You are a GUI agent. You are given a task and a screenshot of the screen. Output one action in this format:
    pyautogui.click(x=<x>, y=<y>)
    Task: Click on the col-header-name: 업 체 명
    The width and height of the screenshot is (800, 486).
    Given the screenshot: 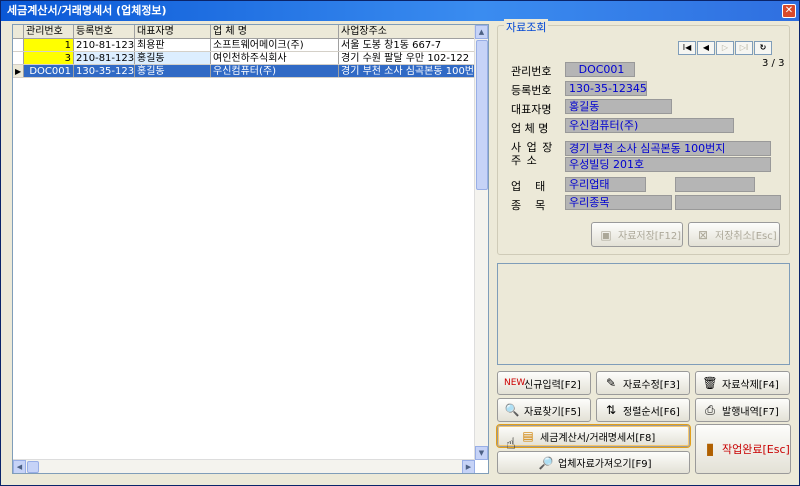 What is the action you would take?
    pyautogui.click(x=275, y=31)
    